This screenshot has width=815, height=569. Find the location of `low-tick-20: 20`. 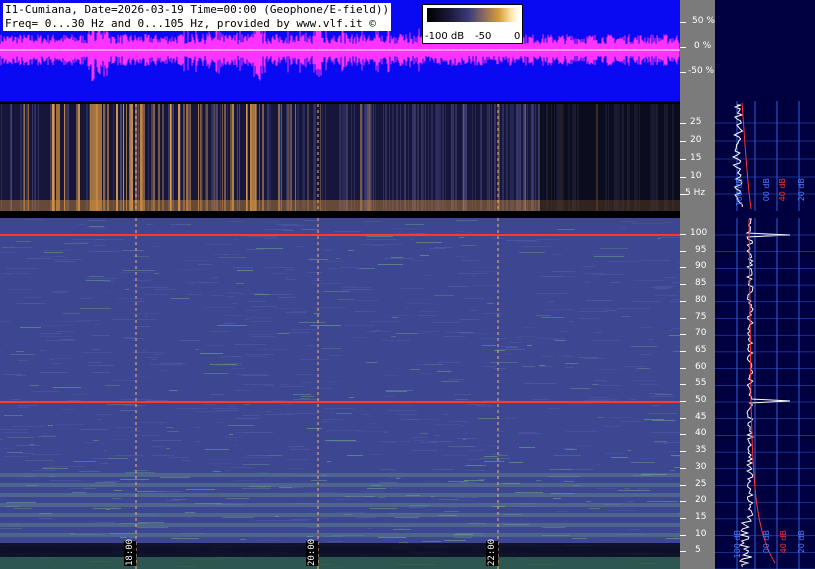

low-tick-20: 20 is located at coordinates (696, 140).